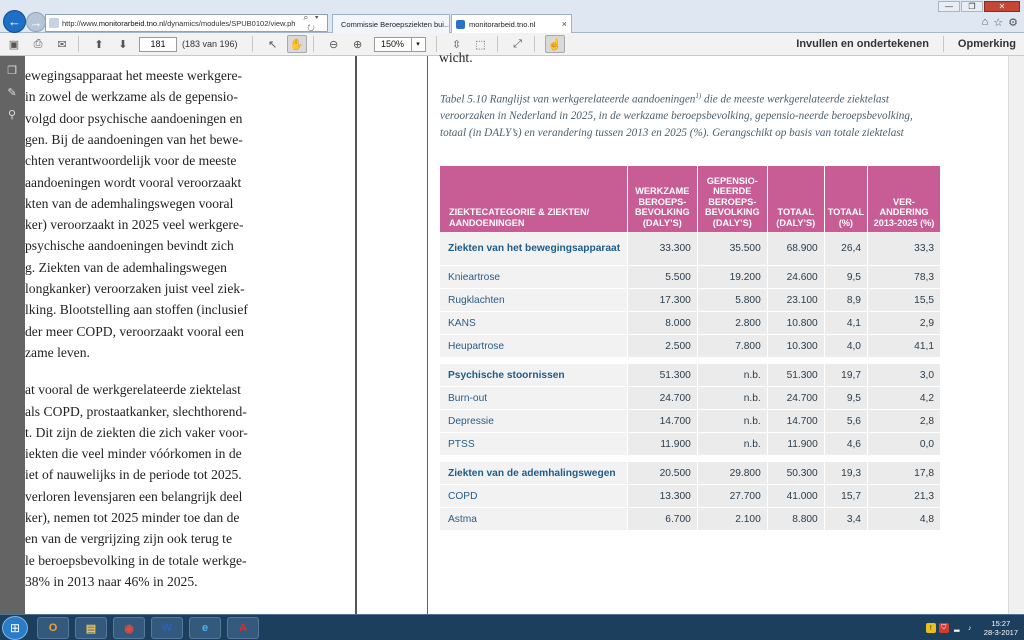  What do you see at coordinates (903, 398) in the screenshot?
I see `cell-change: 4,2` at bounding box center [903, 398].